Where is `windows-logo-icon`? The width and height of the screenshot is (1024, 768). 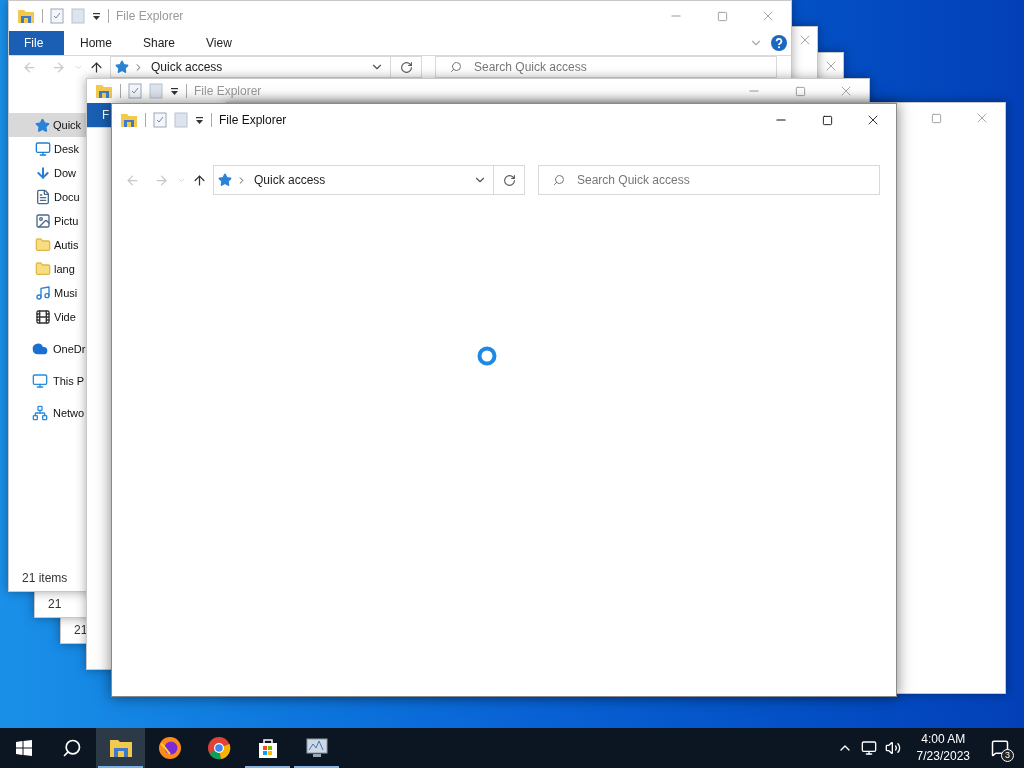 windows-logo-icon is located at coordinates (24, 748).